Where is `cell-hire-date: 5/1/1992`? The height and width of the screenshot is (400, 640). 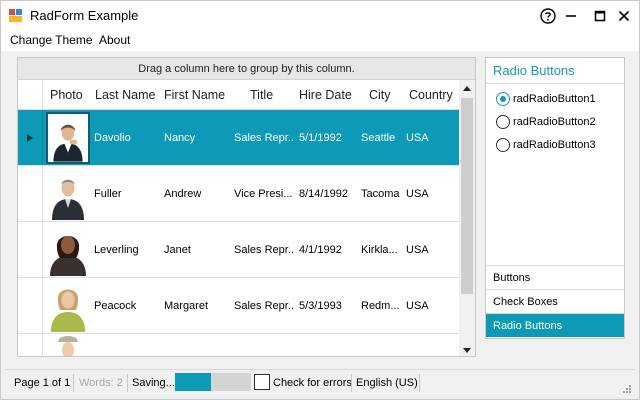 cell-hire-date: 5/1/1992 is located at coordinates (320, 138).